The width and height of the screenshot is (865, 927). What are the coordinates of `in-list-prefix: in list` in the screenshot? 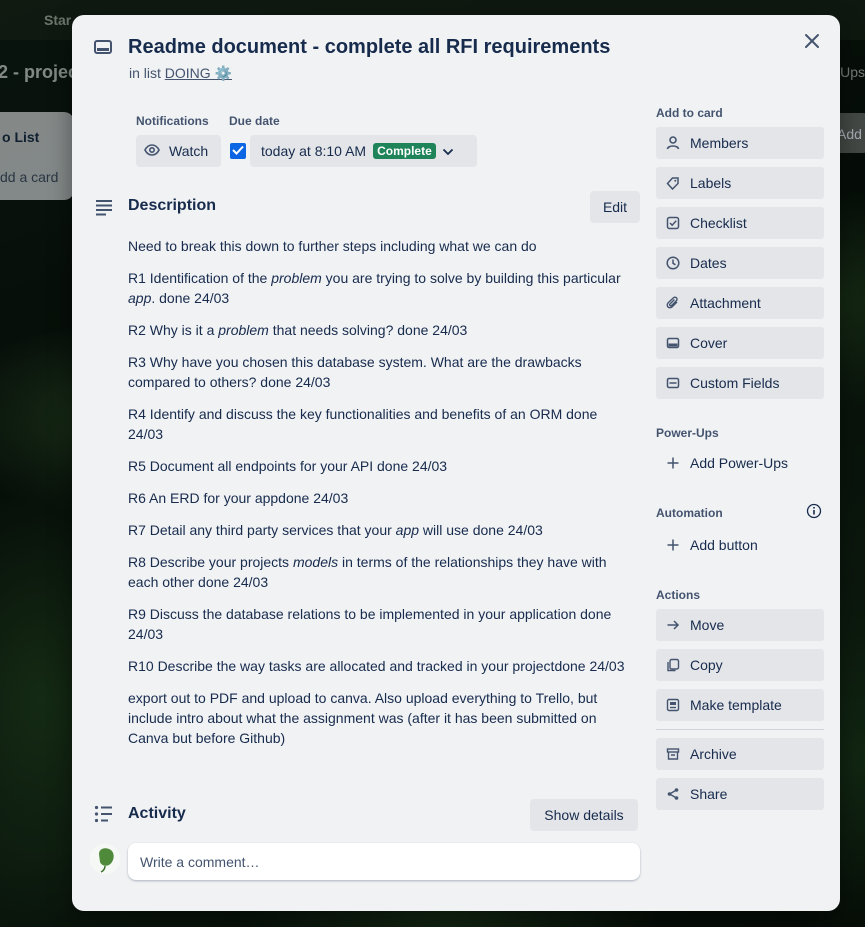 It's located at (145, 73).